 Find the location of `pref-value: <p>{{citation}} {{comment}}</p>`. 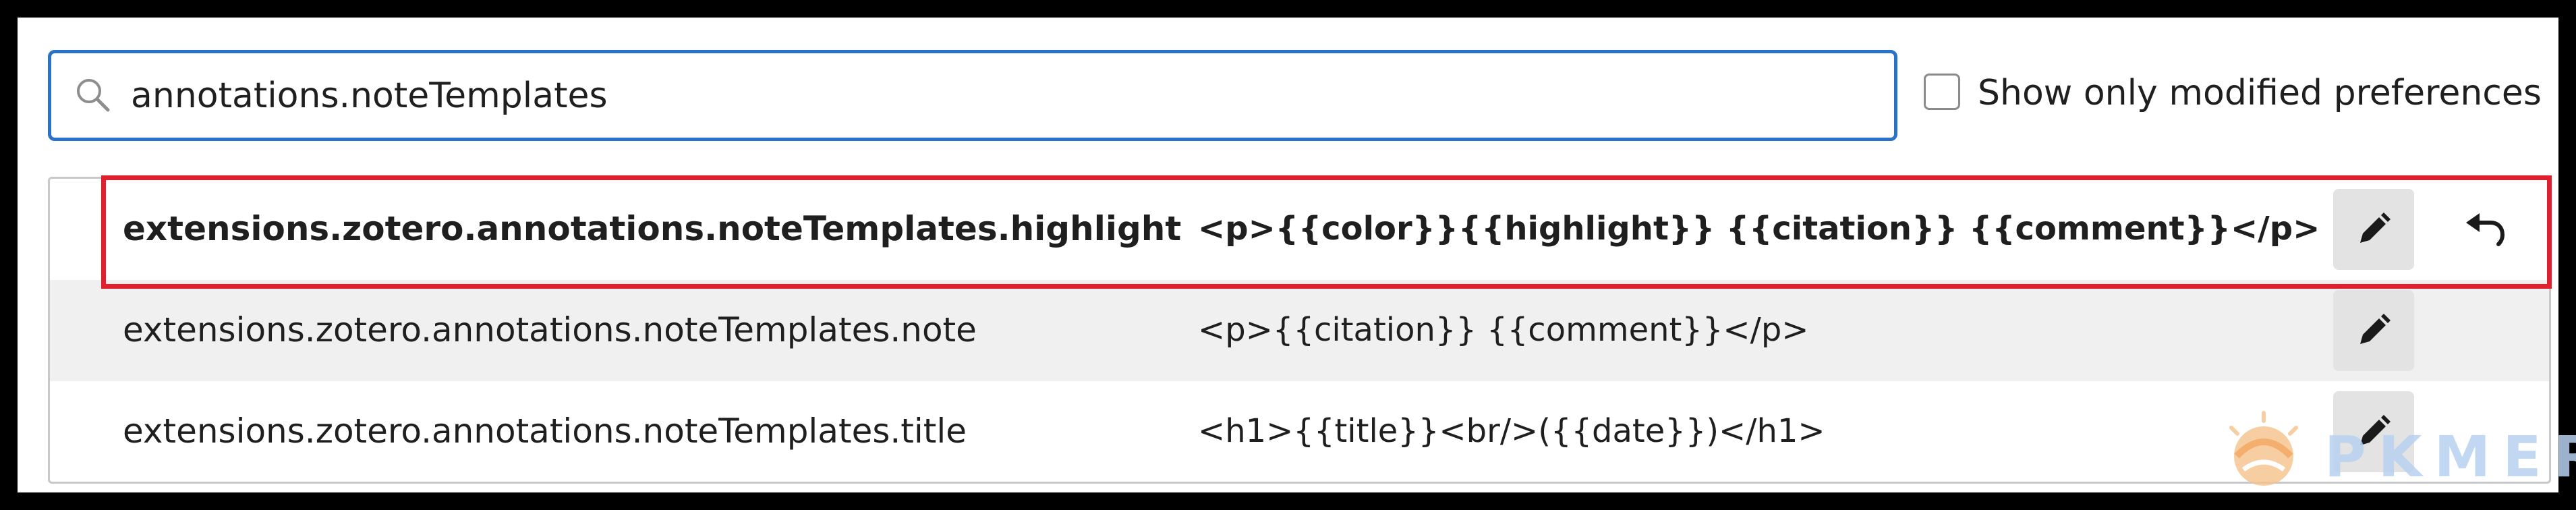

pref-value: <p>{{citation}} {{comment}}</p> is located at coordinates (1503, 330).